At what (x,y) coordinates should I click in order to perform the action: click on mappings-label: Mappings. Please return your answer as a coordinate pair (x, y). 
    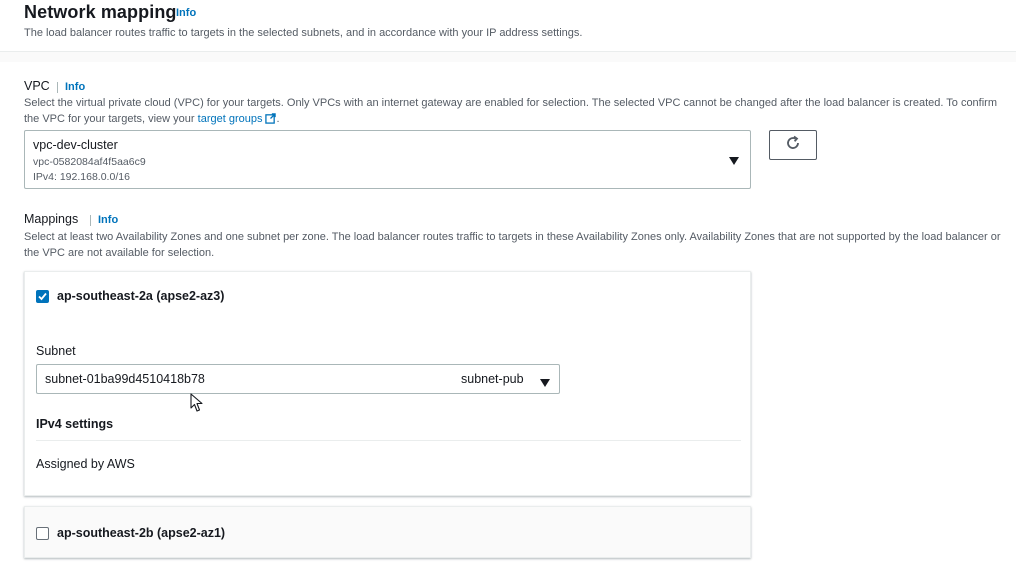
    Looking at the image, I should click on (51, 219).